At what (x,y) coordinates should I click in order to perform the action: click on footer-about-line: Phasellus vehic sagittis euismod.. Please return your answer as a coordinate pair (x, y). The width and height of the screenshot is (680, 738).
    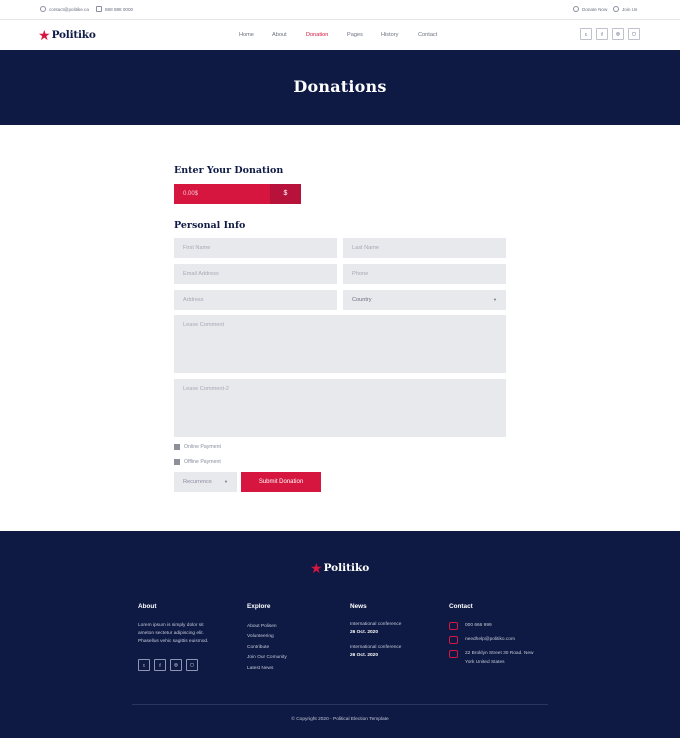
    Looking at the image, I should click on (173, 641).